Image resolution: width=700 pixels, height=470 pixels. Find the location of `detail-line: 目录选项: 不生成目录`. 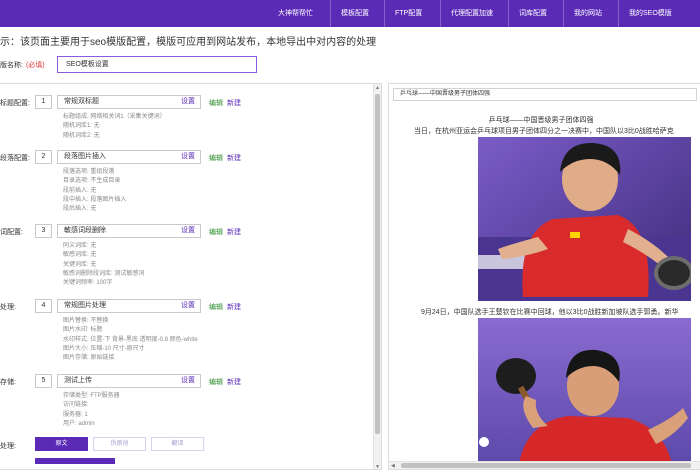

detail-line: 目录选项: 不生成目录 is located at coordinates (92, 181).